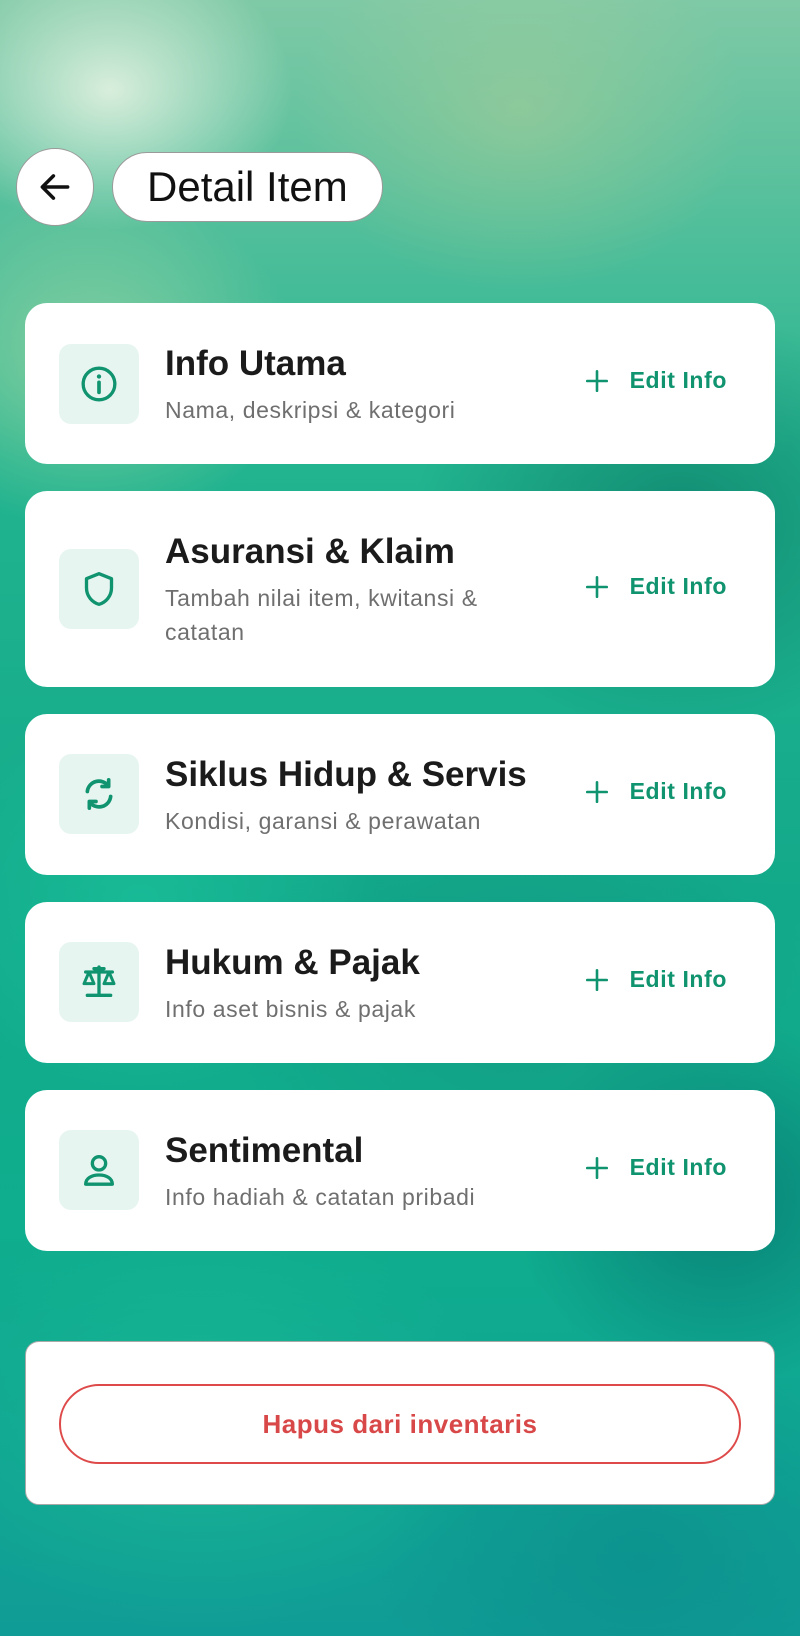  Describe the element at coordinates (290, 1009) in the screenshot. I see `section-subtitle: Info aset bisnis & pajak` at that location.